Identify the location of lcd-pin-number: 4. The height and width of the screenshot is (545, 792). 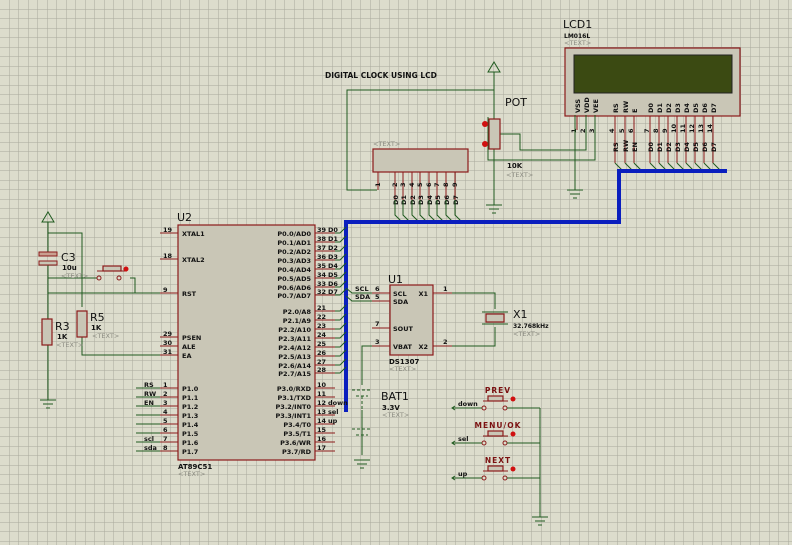
(612, 130).